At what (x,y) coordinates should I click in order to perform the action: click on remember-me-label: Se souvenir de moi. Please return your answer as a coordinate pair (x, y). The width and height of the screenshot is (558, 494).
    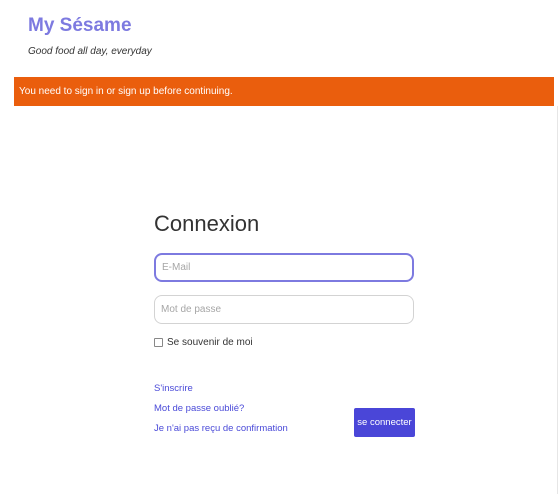
    Looking at the image, I should click on (210, 342).